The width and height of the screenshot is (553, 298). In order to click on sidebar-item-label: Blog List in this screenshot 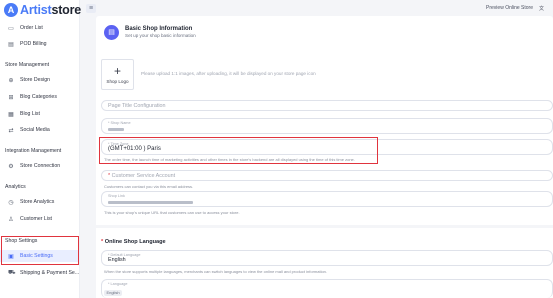, I will do `click(30, 114)`.